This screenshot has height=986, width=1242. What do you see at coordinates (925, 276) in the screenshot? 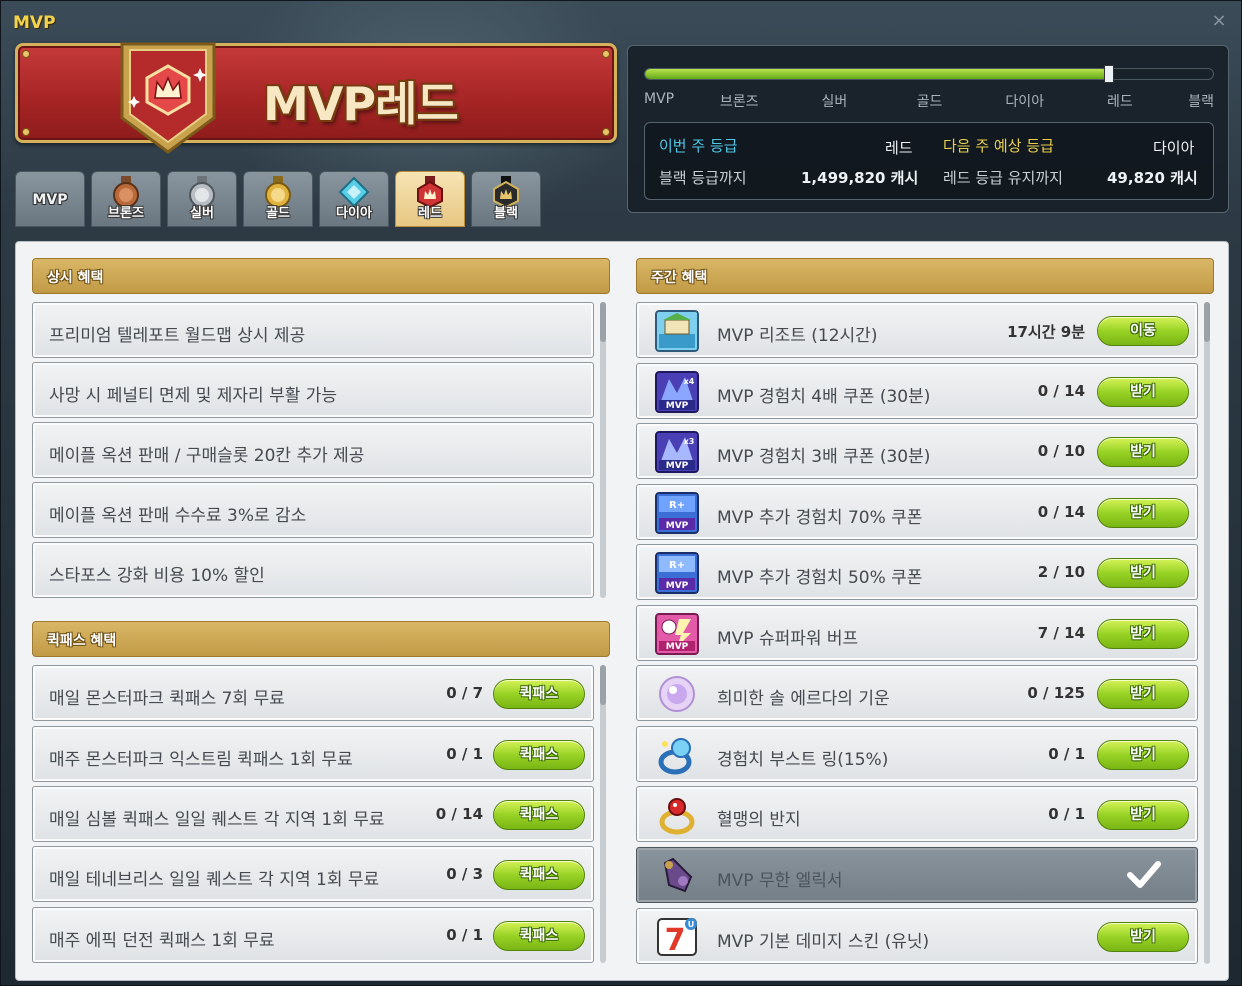
I see `weekly-benefits-header: 주간 혜택` at bounding box center [925, 276].